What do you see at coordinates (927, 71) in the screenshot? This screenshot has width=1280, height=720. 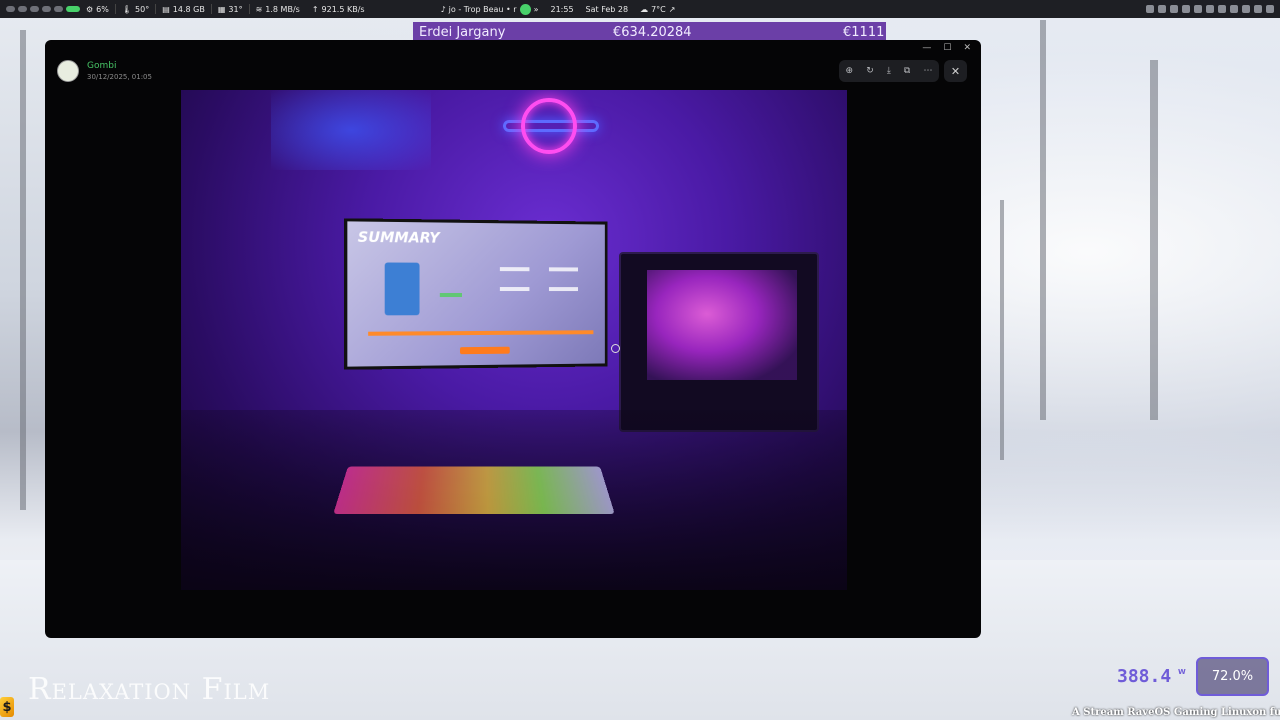 I see `more-icon: ⋯` at bounding box center [927, 71].